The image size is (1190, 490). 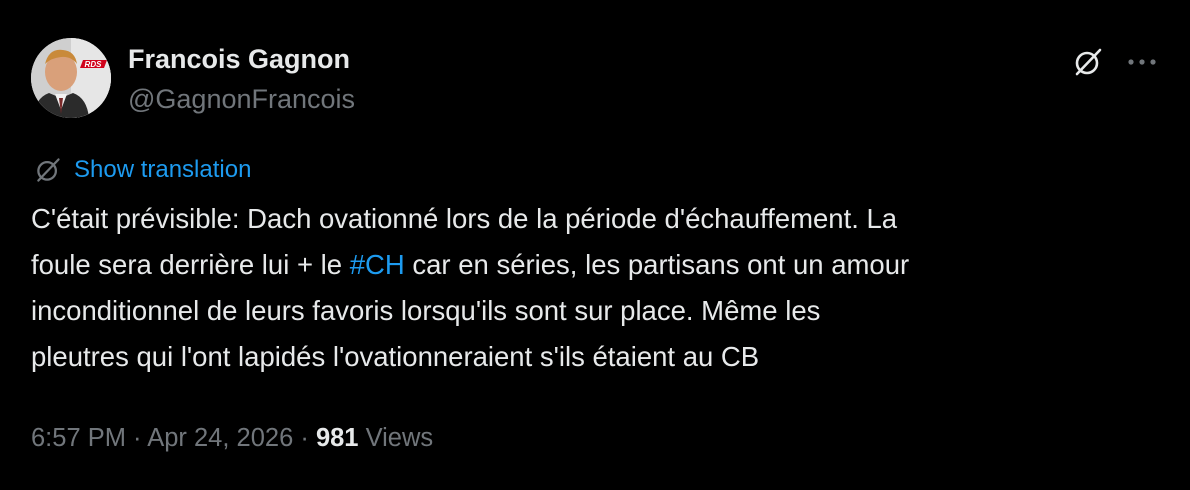 I want to click on avatar: RDS, so click(x=71, y=78).